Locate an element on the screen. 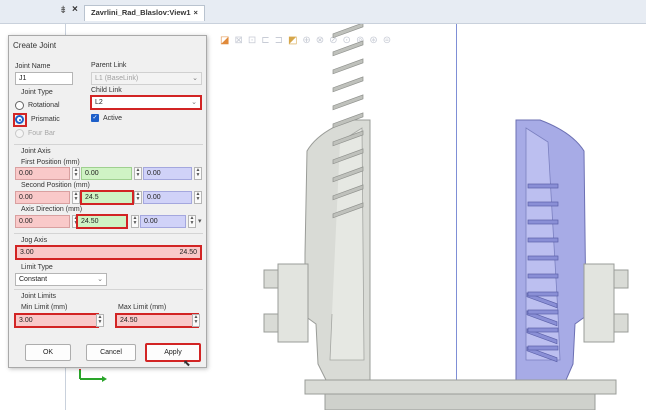 Image resolution: width=646 pixels, height=410 pixels. axis-direction-dropdown-icon: ▾ is located at coordinates (200, 221).